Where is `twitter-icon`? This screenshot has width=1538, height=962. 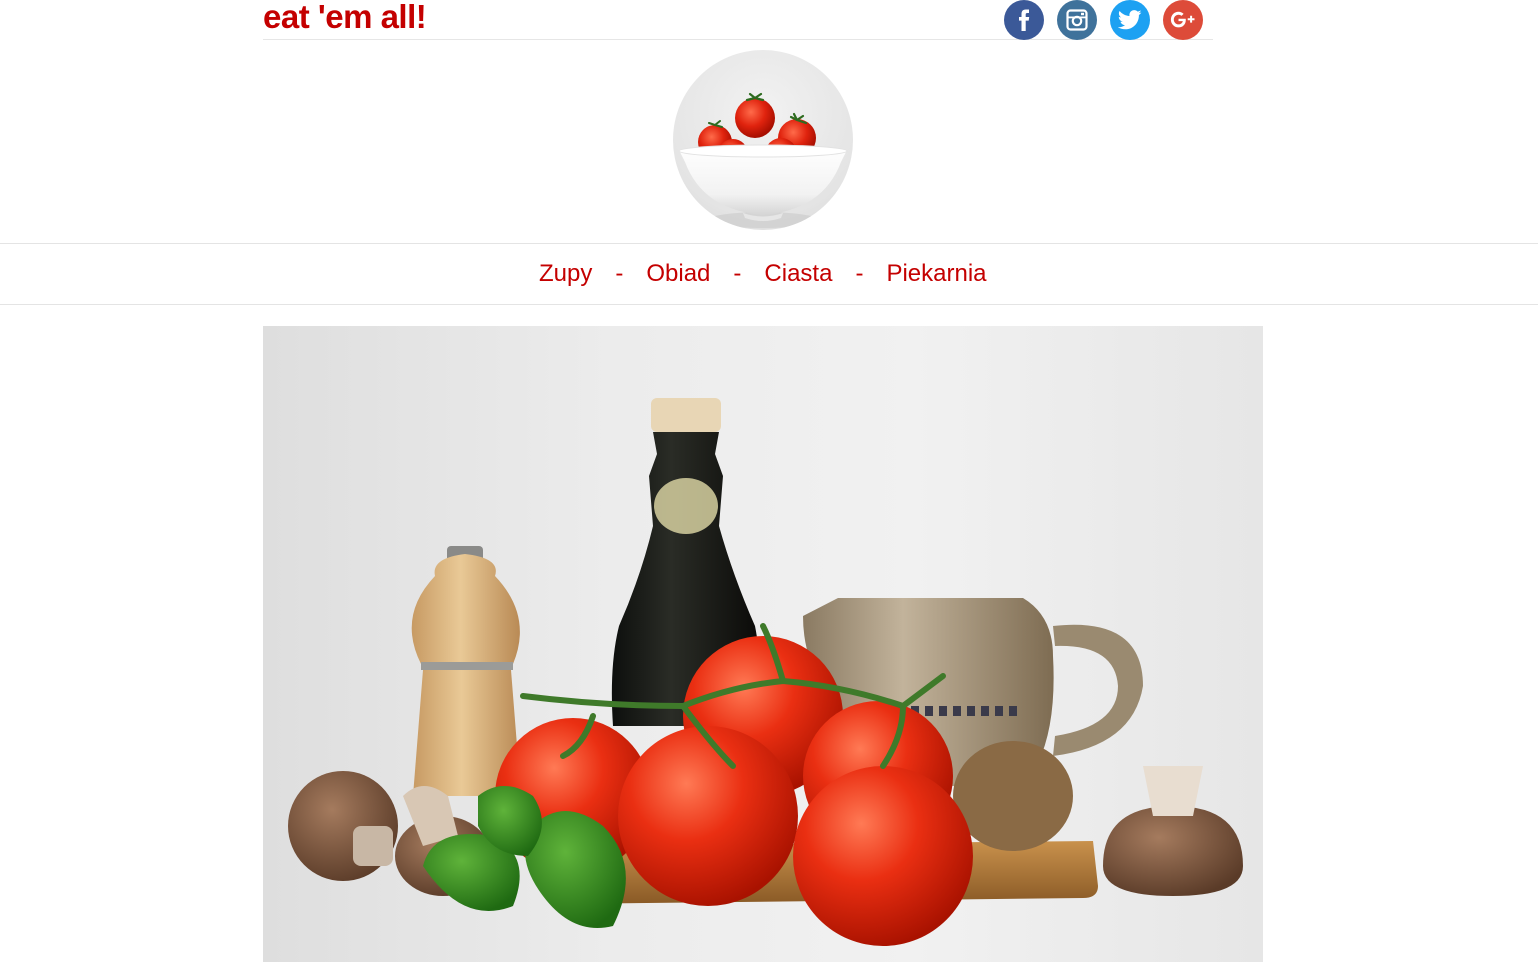
twitter-icon is located at coordinates (1130, 20).